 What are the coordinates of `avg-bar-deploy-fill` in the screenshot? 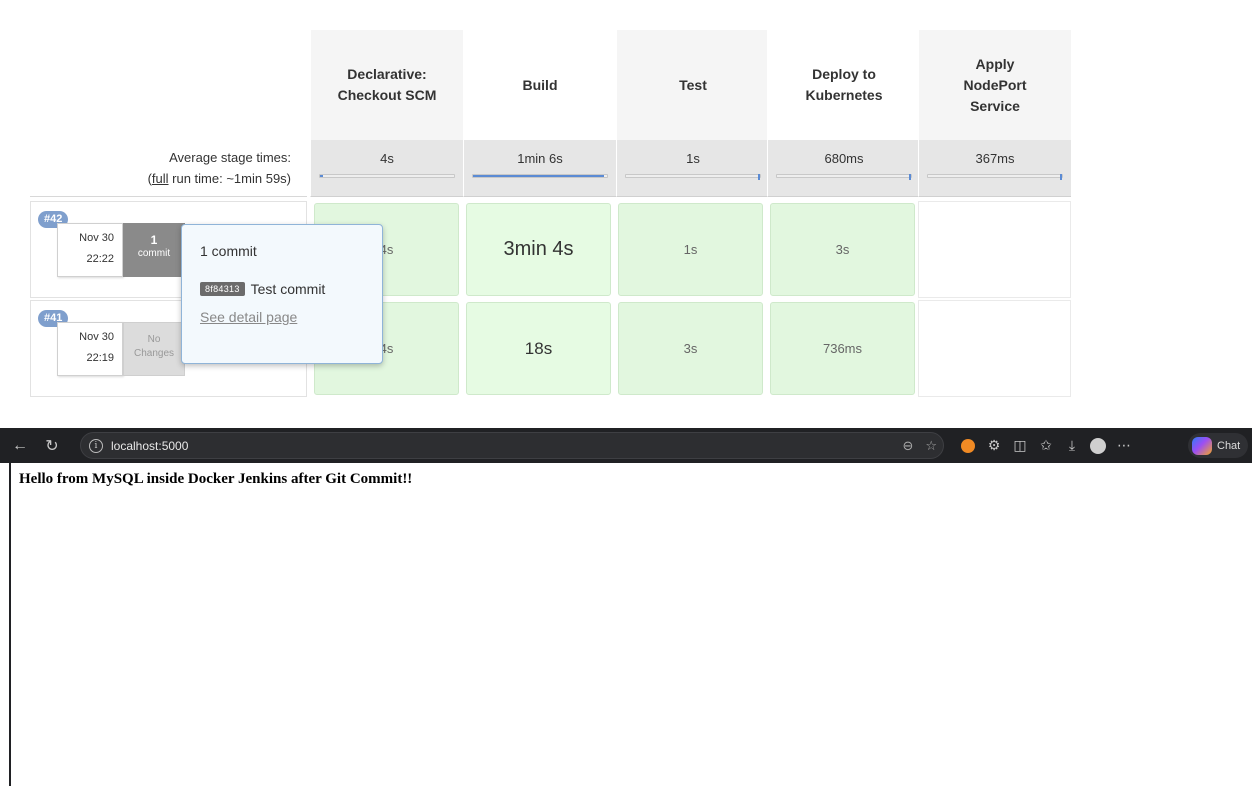 It's located at (910, 177).